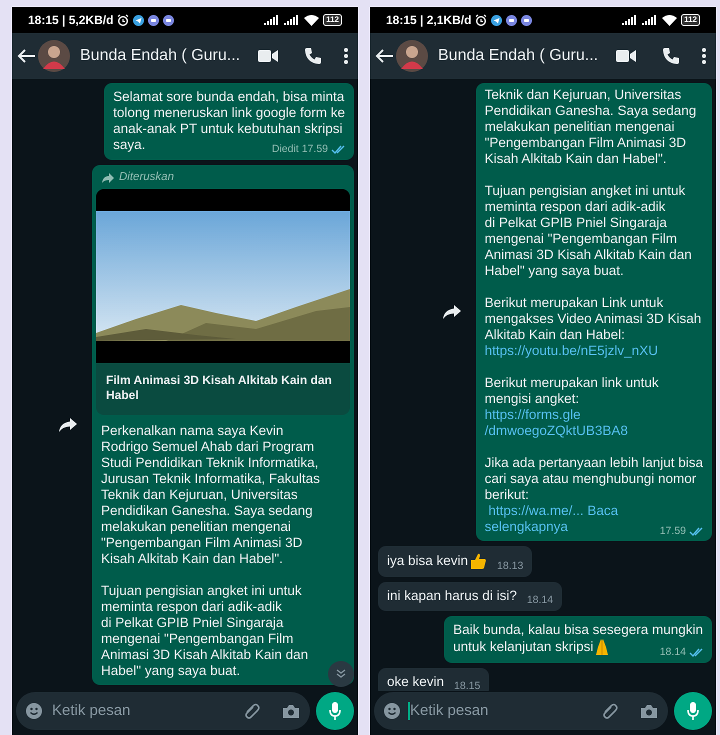  What do you see at coordinates (556, 431) in the screenshot?
I see `link: /dmwoegoZQktUB3BA8` at bounding box center [556, 431].